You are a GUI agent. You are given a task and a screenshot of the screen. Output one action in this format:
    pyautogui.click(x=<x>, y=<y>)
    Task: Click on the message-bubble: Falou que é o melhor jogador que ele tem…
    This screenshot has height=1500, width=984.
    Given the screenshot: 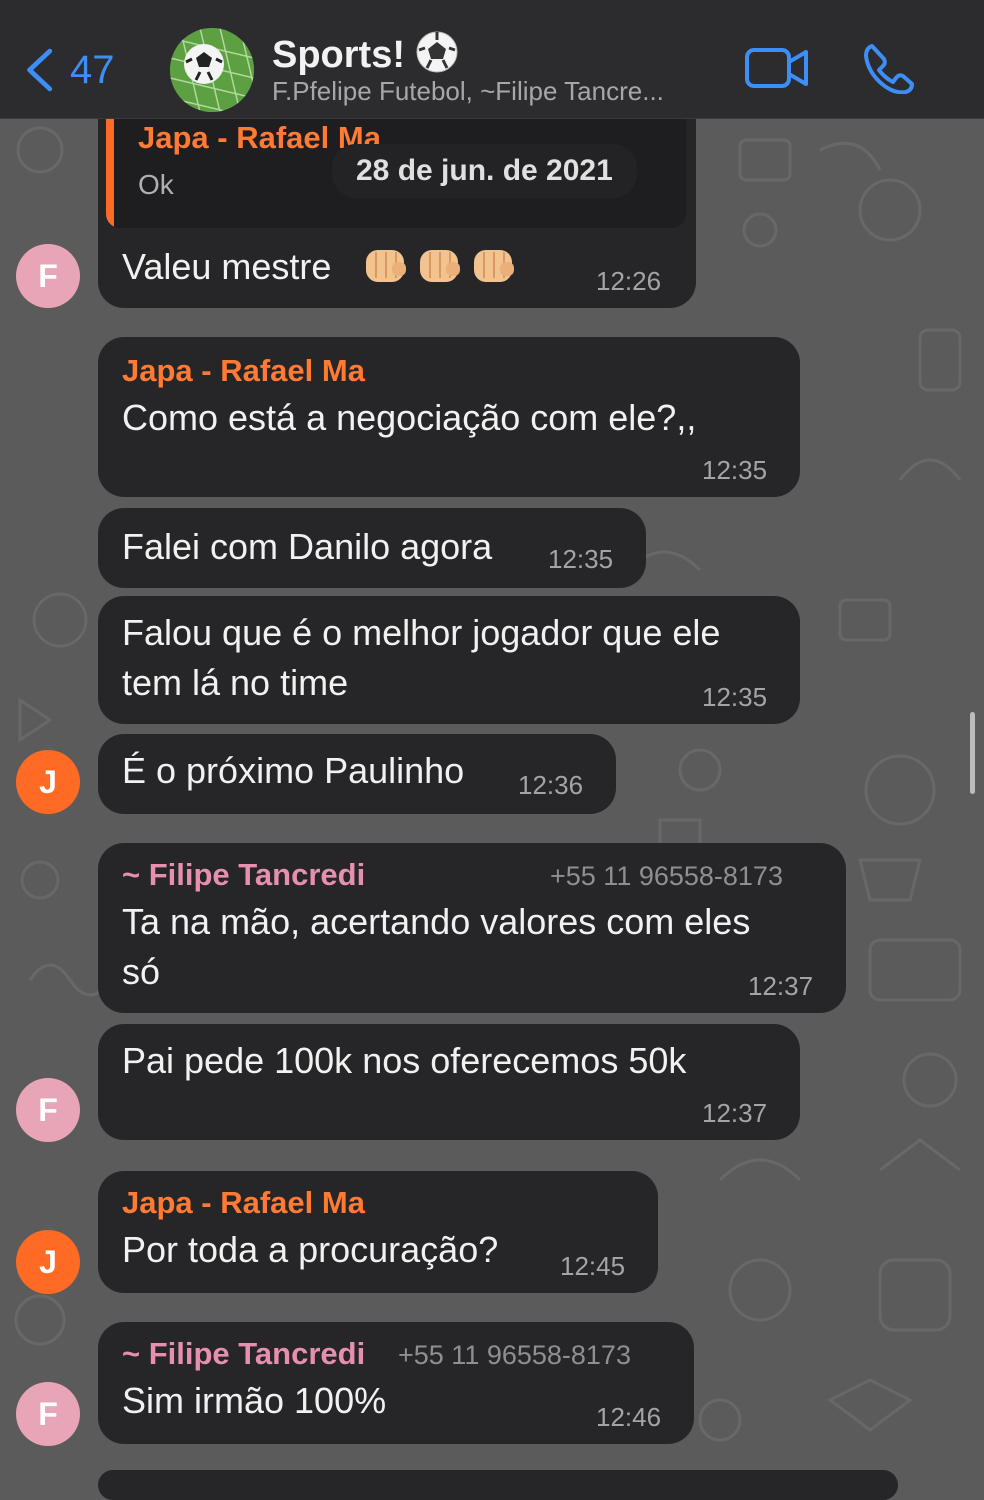 What is the action you would take?
    pyautogui.click(x=449, y=660)
    